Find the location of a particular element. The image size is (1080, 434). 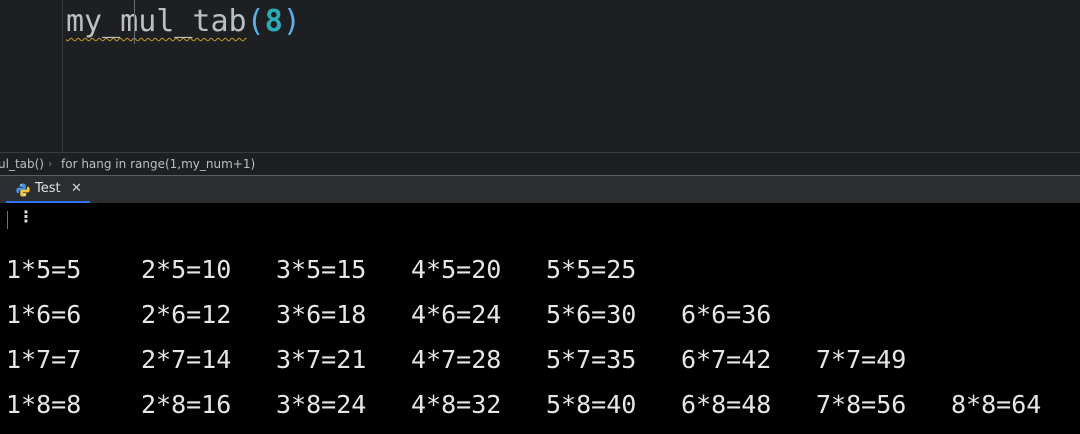

console-toolbar: ⋮ is located at coordinates (20, 221).